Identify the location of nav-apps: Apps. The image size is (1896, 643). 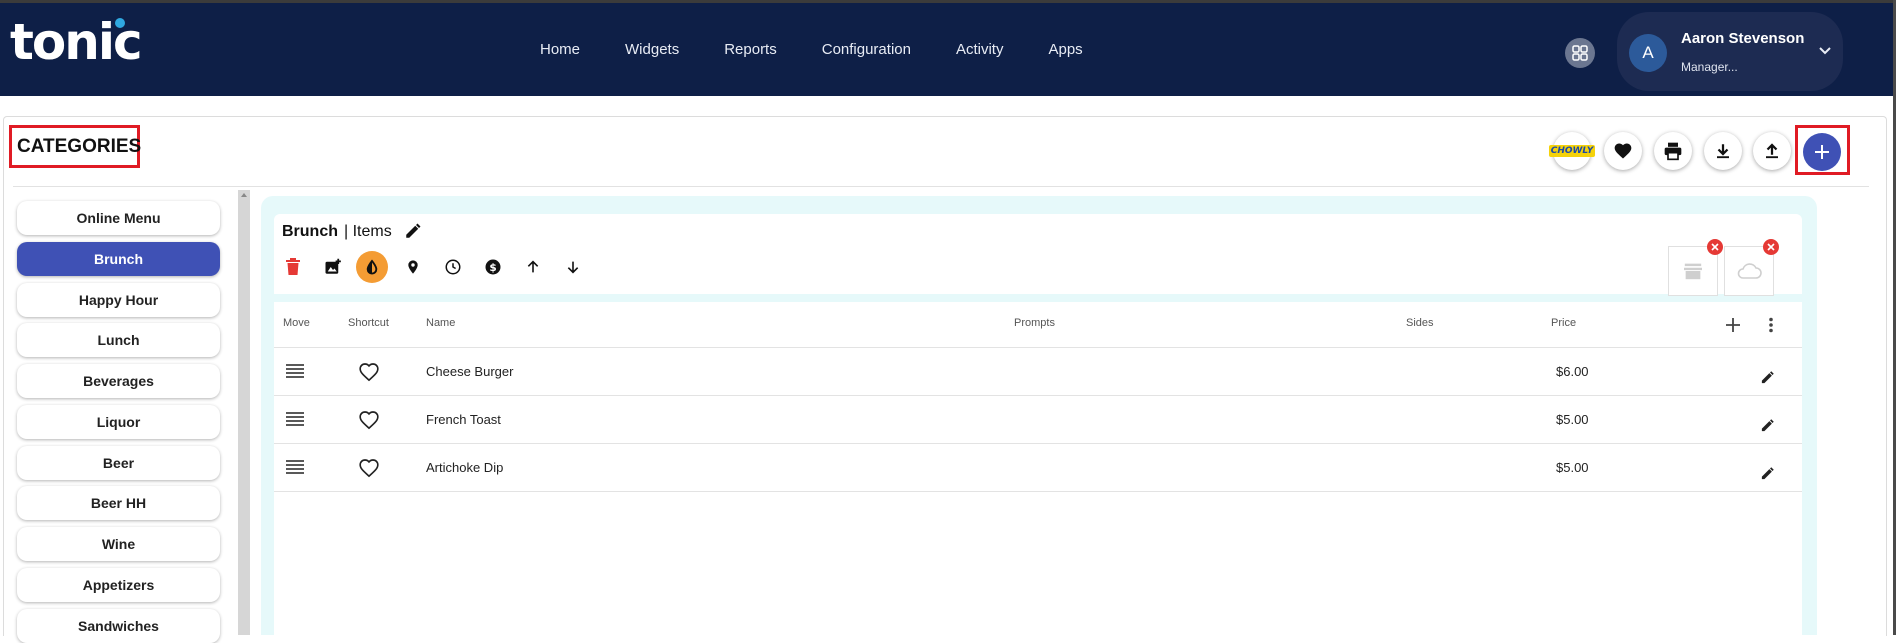
(1065, 49).